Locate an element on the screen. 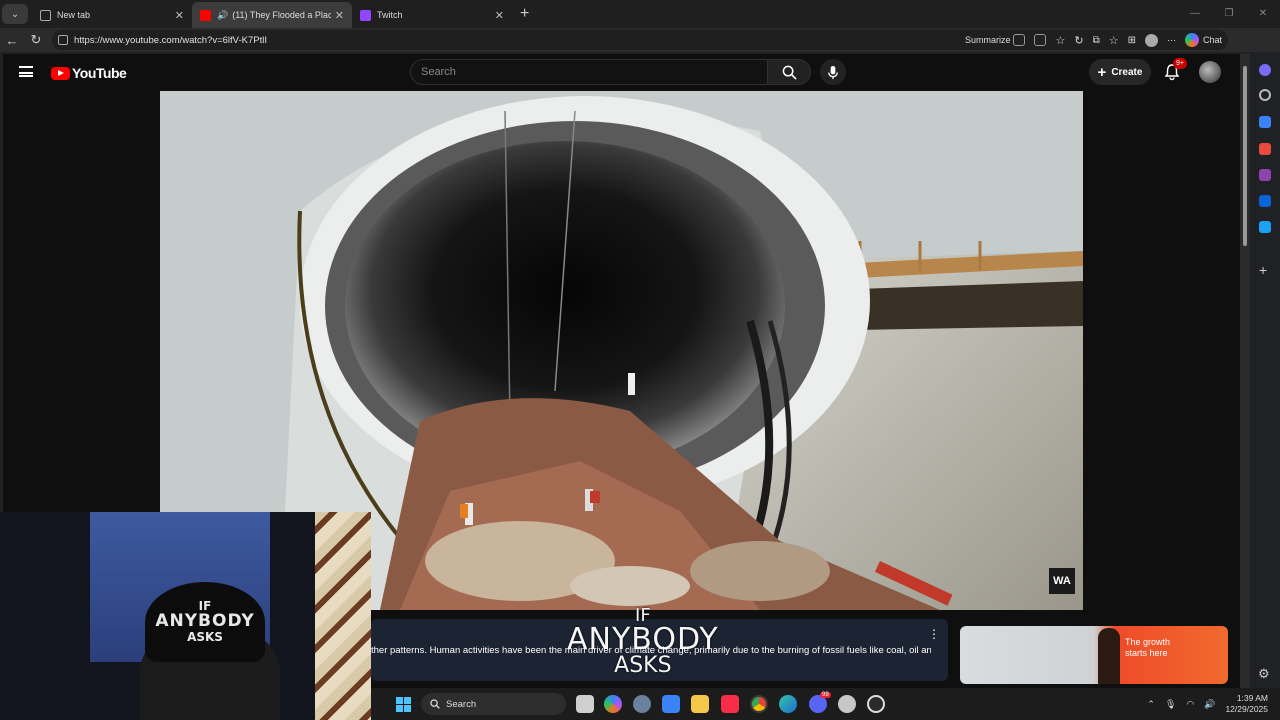 Image resolution: width=1280 pixels, height=720 pixels. collections-icon: ⊞ is located at coordinates (1132, 40).